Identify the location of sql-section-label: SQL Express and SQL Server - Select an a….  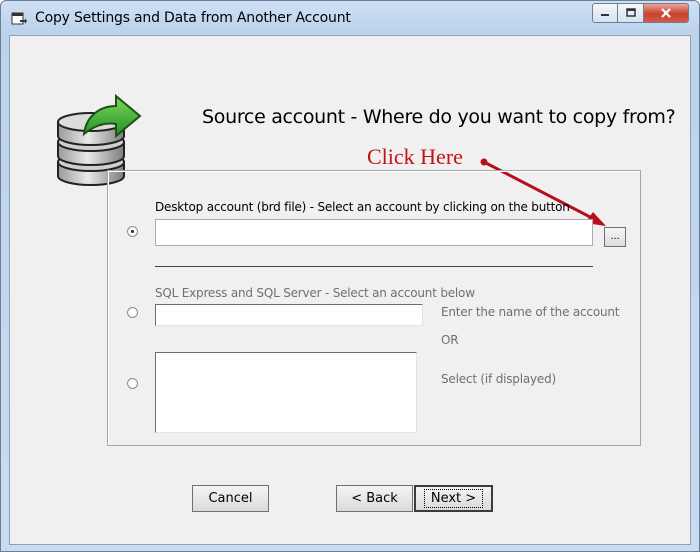
(315, 293).